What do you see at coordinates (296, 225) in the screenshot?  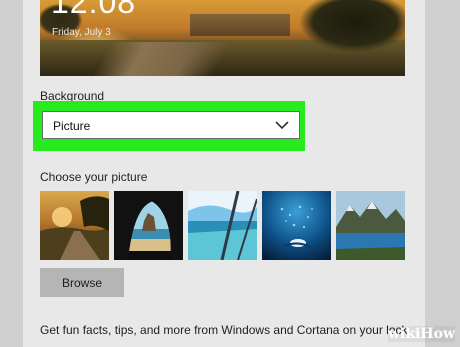 I see `underwater-diver-image` at bounding box center [296, 225].